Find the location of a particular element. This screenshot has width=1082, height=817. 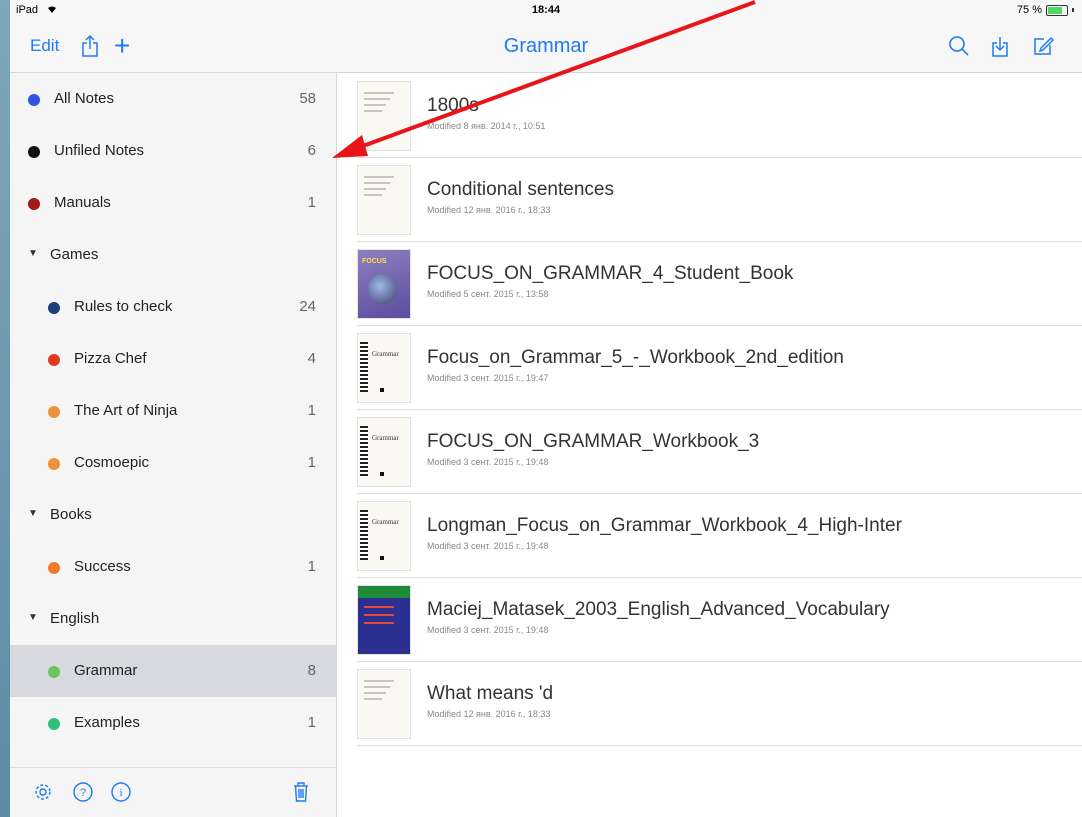

sidebar-item-label: The Art of Ninja is located at coordinates (126, 410).